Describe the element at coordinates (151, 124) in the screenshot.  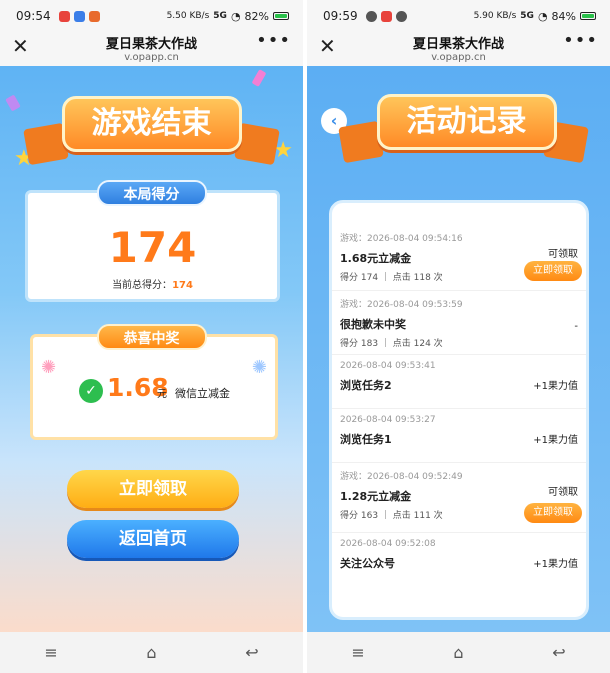
I see `game-over-banner: 游戏结束` at that location.